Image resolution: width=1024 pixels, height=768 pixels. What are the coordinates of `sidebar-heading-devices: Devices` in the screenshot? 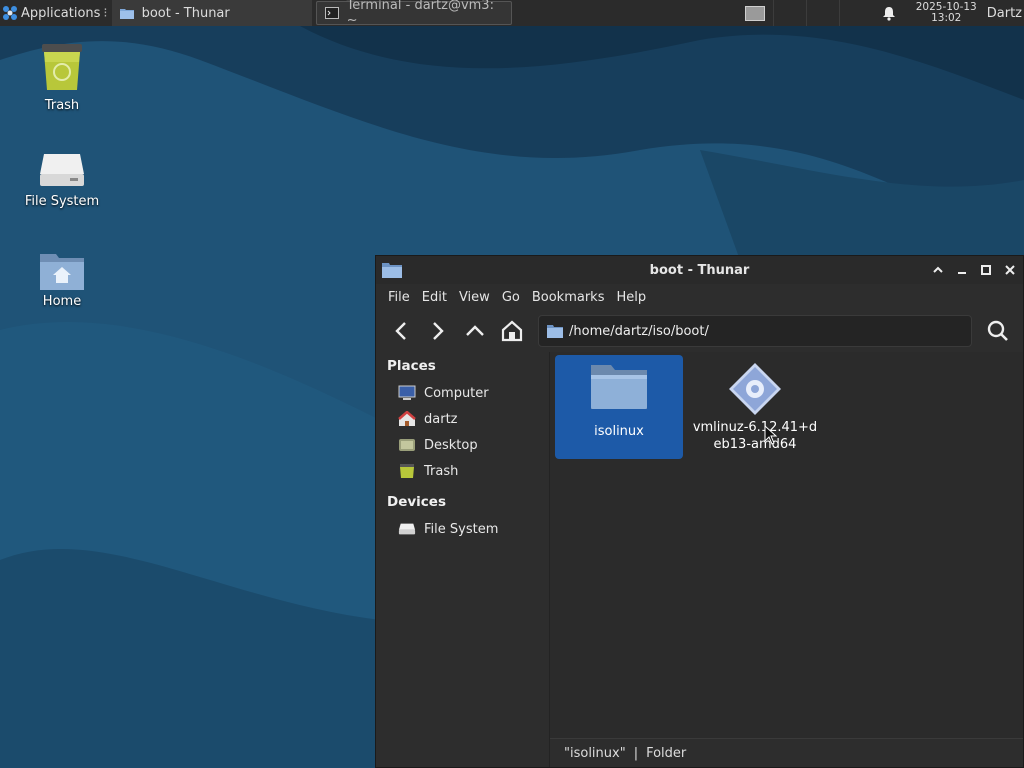 It's located at (416, 502).